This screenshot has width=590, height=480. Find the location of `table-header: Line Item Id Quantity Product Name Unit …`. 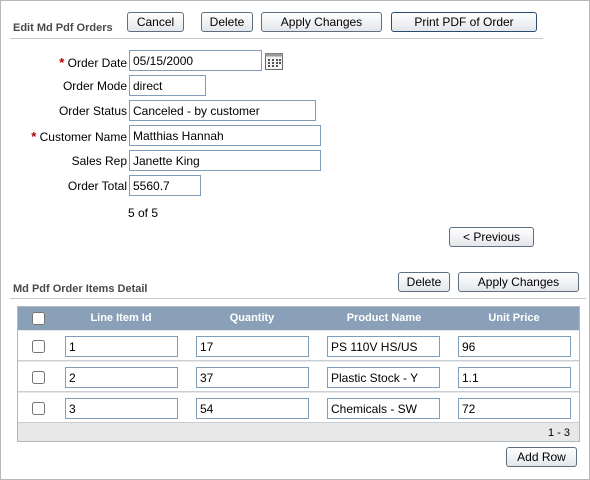

table-header: Line Item Id Quantity Product Name Unit … is located at coordinates (298, 318).